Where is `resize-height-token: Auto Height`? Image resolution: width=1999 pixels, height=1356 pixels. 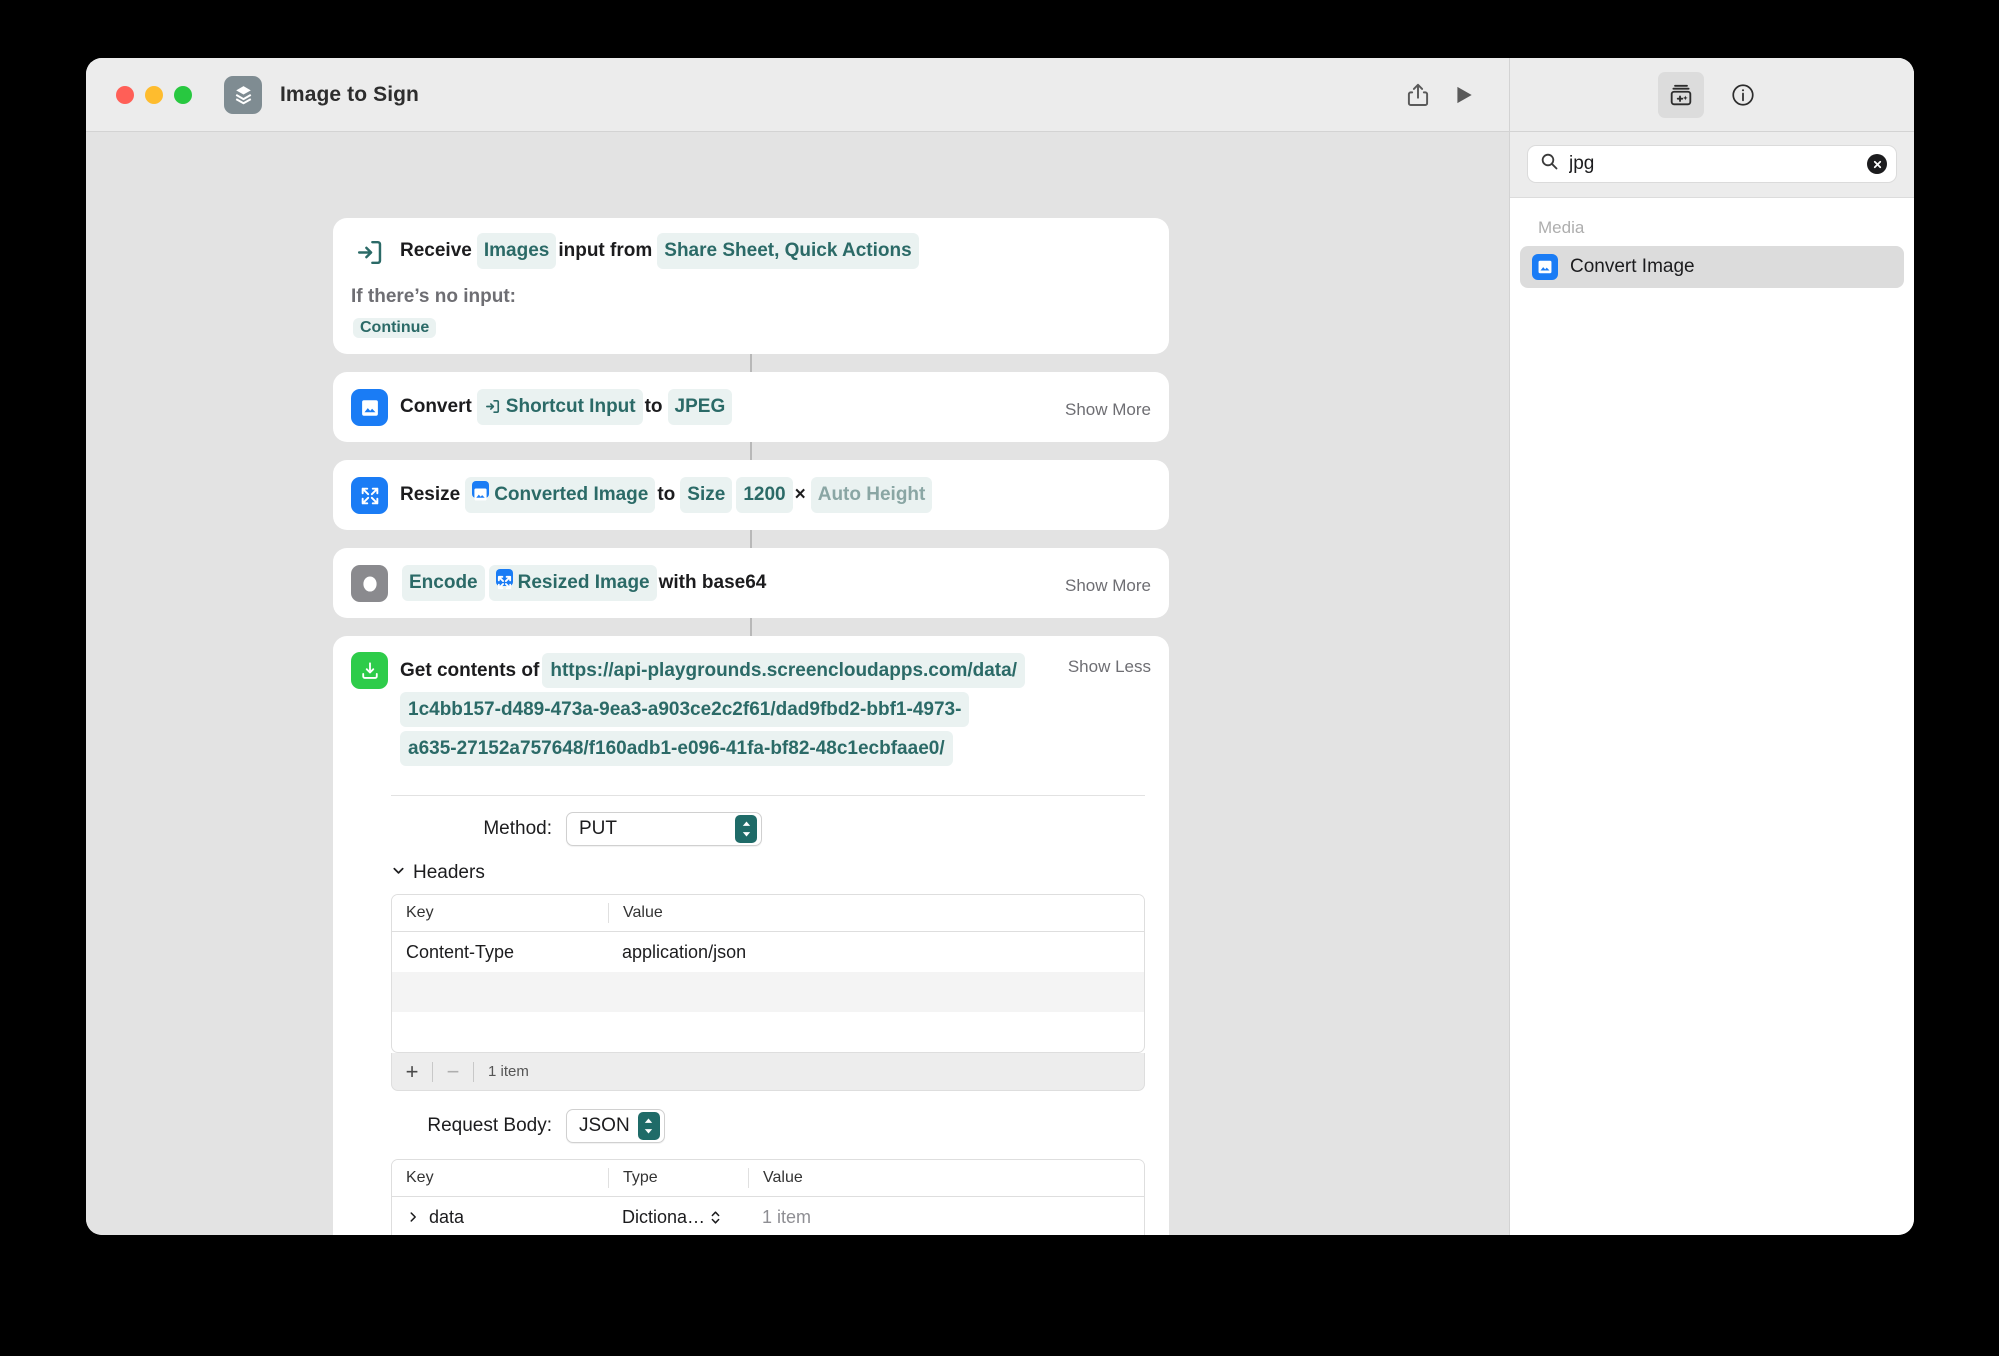 resize-height-token: Auto Height is located at coordinates (871, 495).